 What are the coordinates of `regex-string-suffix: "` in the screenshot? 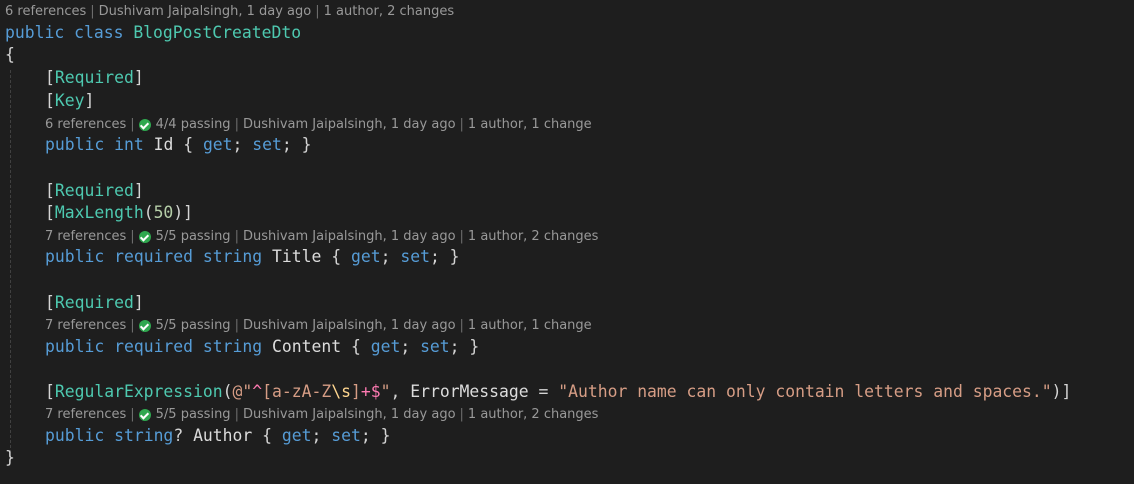 It's located at (385, 391).